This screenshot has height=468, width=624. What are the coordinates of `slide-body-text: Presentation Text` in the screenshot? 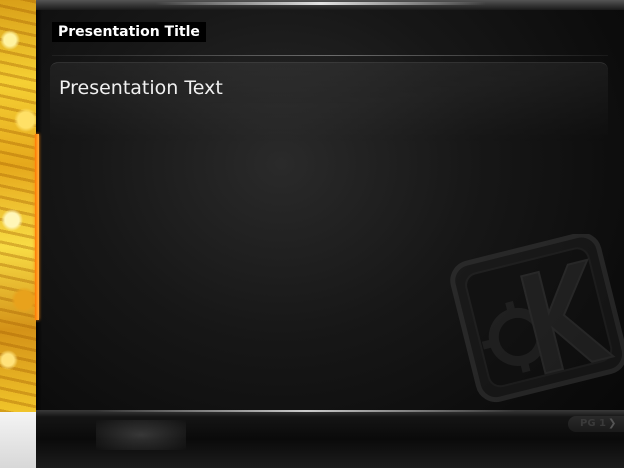 It's located at (141, 88).